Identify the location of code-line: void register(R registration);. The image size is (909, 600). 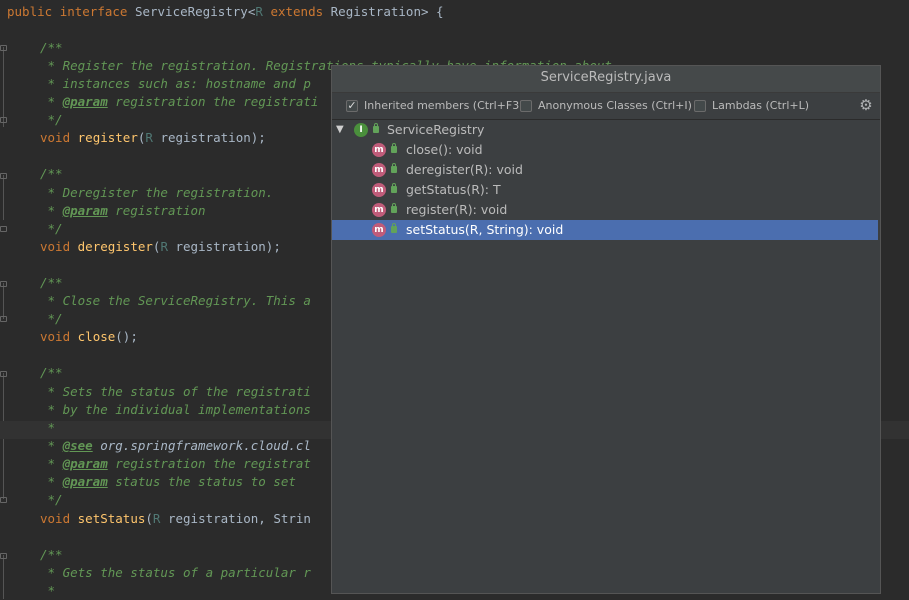
(153, 138).